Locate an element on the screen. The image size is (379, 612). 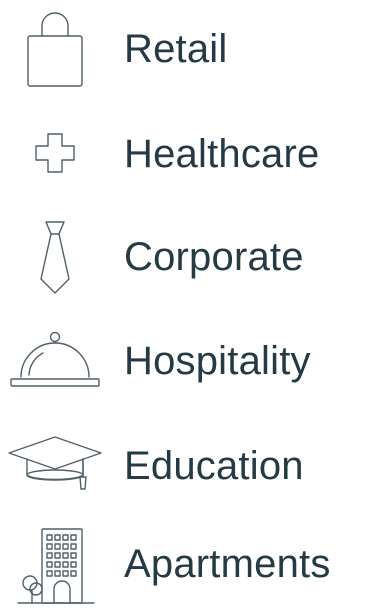
list-item-apartments: Apartments is located at coordinates (189, 565).